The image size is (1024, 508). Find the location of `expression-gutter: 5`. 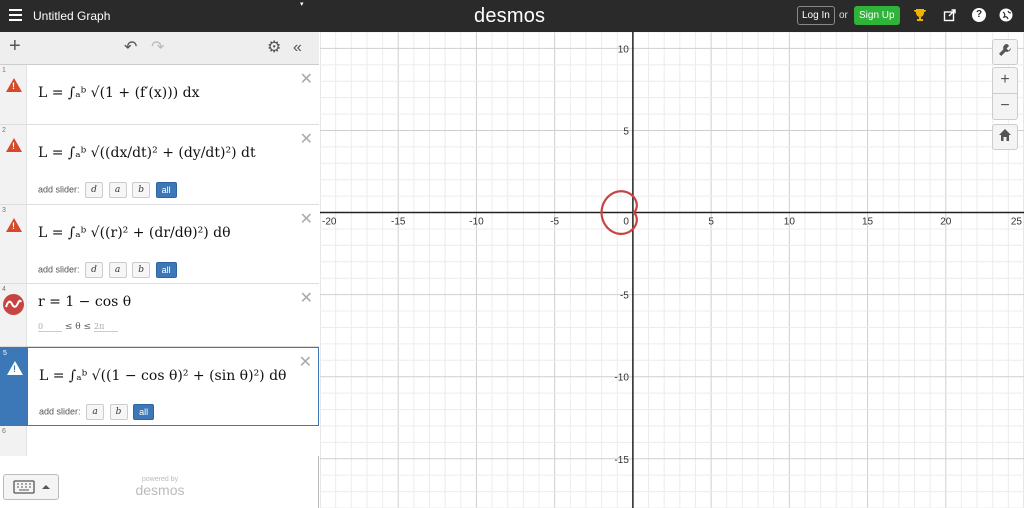

expression-gutter: 5 is located at coordinates (14, 386).